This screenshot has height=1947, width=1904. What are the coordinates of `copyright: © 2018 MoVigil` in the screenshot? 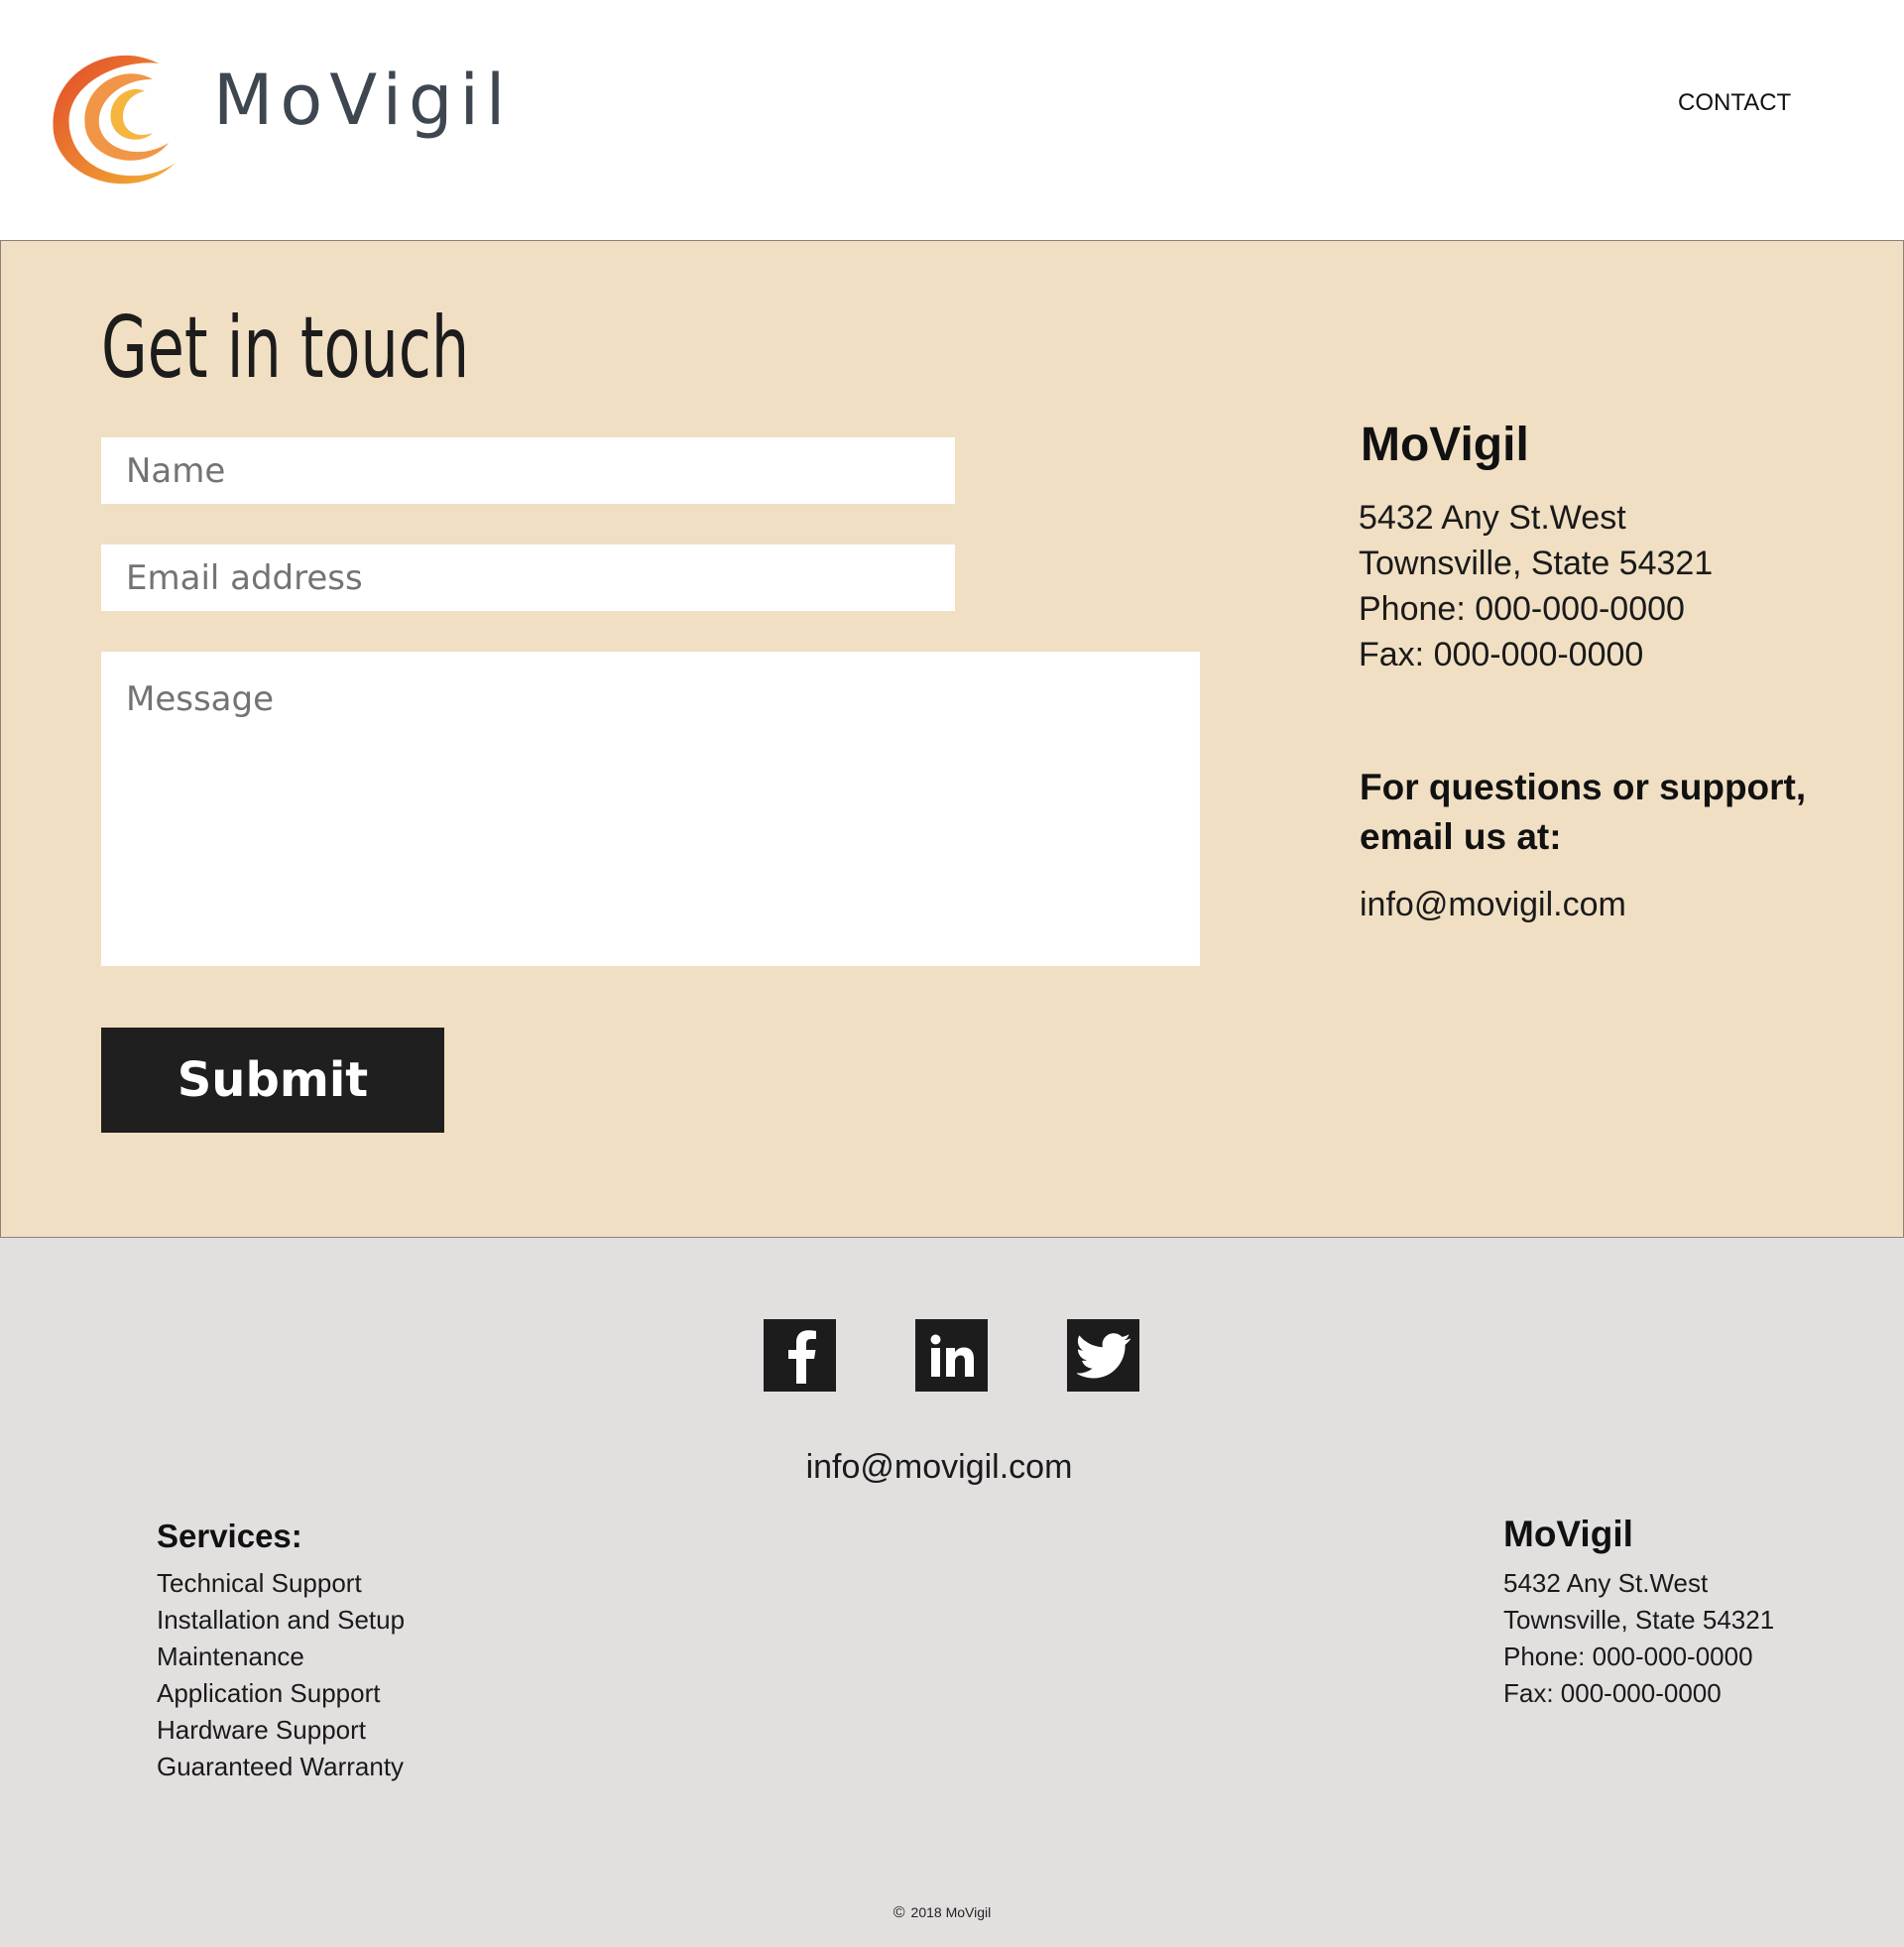 It's located at (942, 1913).